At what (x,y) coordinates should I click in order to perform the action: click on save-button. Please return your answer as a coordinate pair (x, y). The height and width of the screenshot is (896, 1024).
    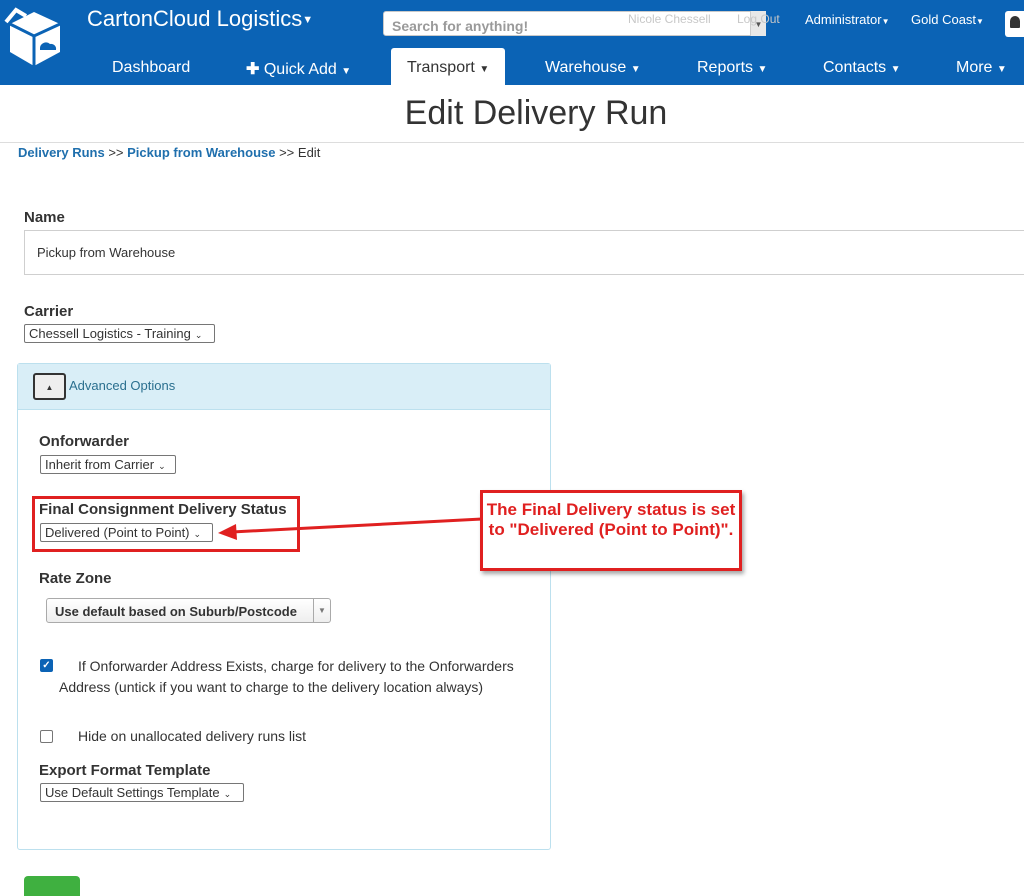
    Looking at the image, I should click on (52, 886).